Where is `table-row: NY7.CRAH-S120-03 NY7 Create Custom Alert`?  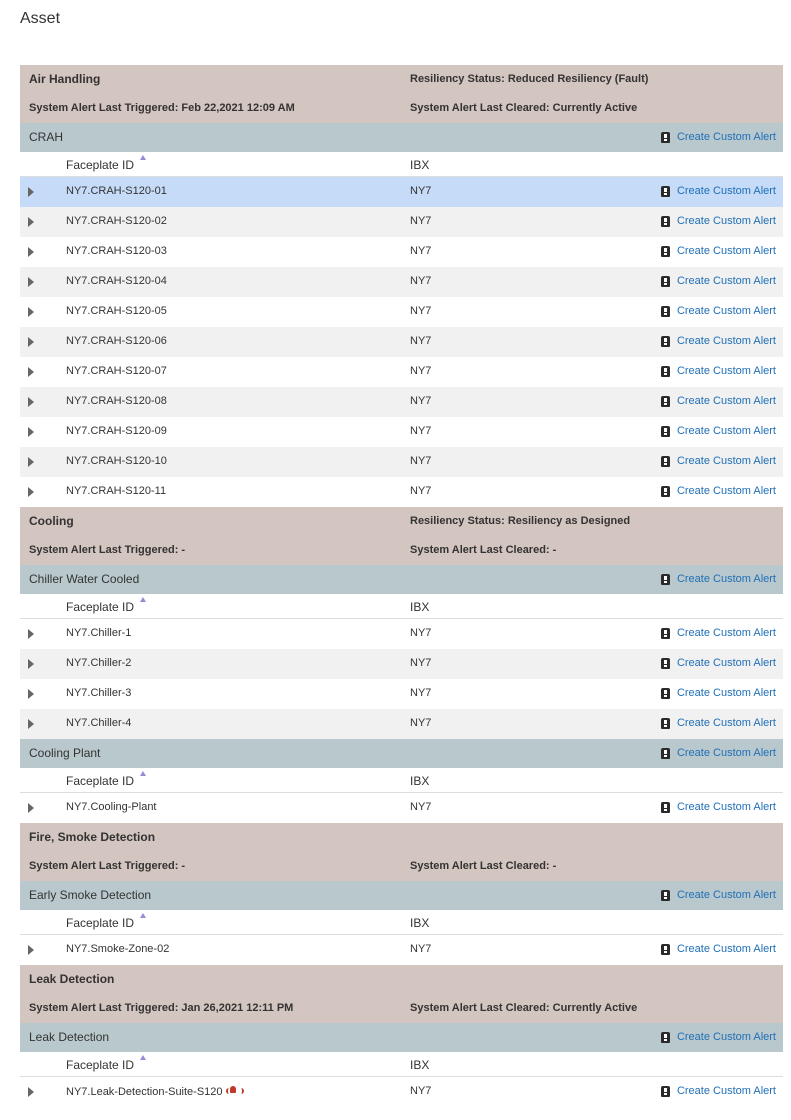 table-row: NY7.CRAH-S120-03 NY7 Create Custom Alert is located at coordinates (401, 252).